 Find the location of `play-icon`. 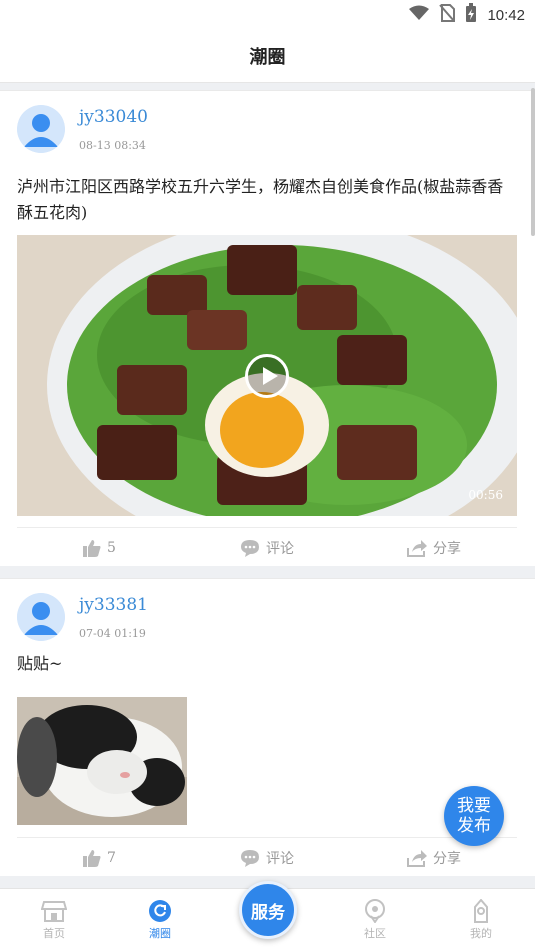

play-icon is located at coordinates (270, 376).